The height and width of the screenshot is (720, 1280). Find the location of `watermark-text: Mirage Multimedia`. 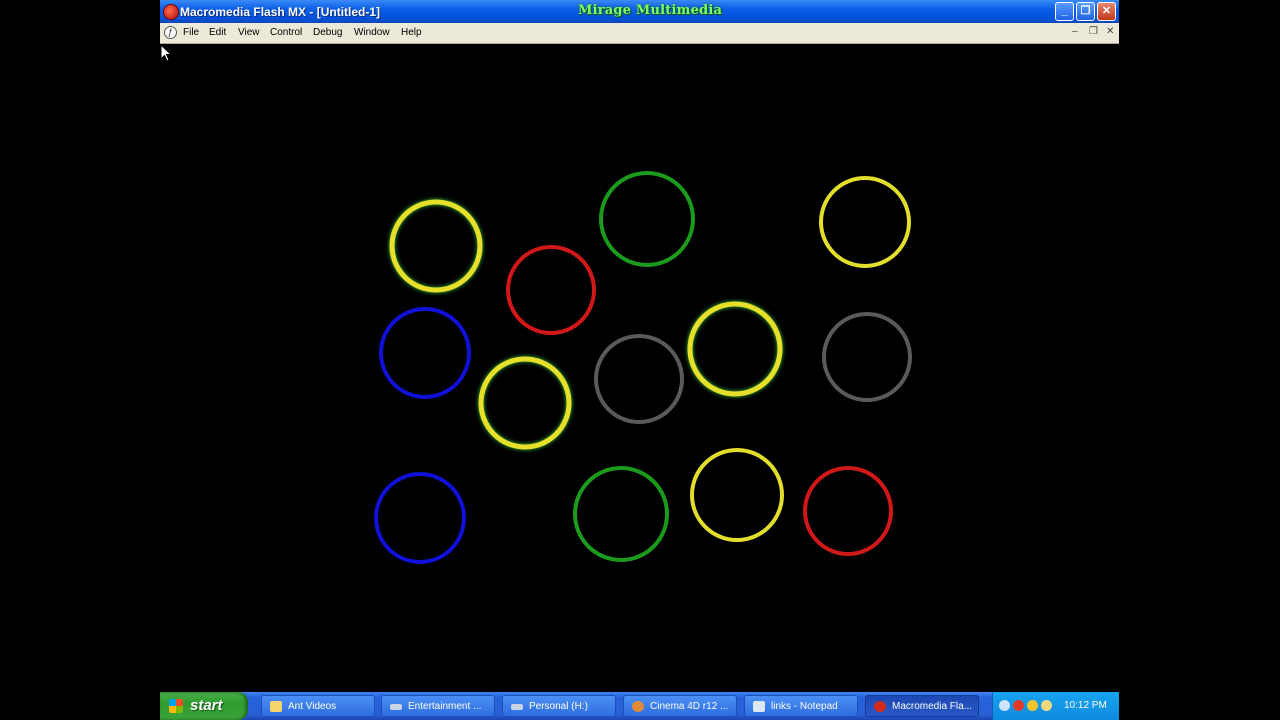

watermark-text: Mirage Multimedia is located at coordinates (650, 10).